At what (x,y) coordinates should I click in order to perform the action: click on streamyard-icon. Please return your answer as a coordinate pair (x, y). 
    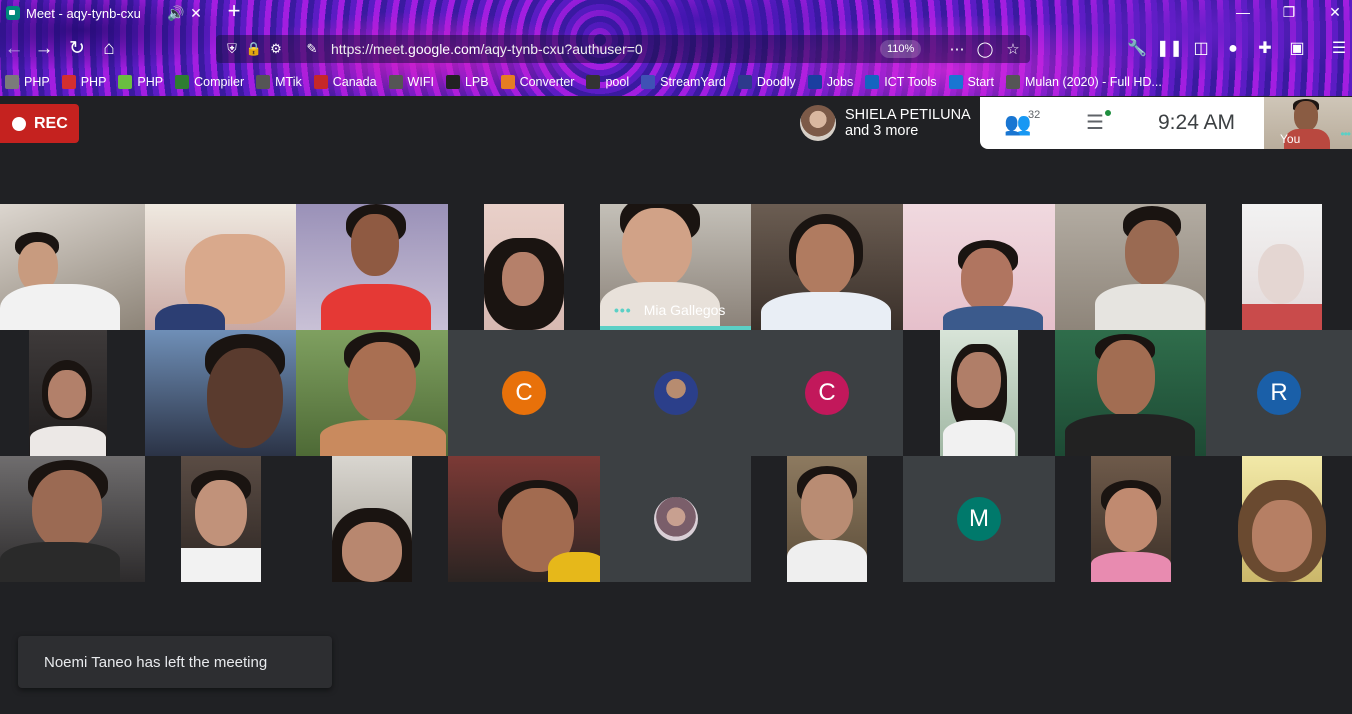
    Looking at the image, I should click on (648, 82).